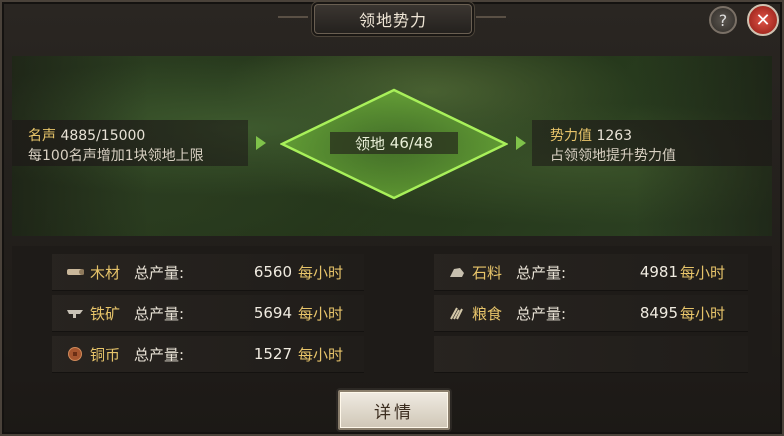  I want to click on close-button: ✕, so click(763, 20).